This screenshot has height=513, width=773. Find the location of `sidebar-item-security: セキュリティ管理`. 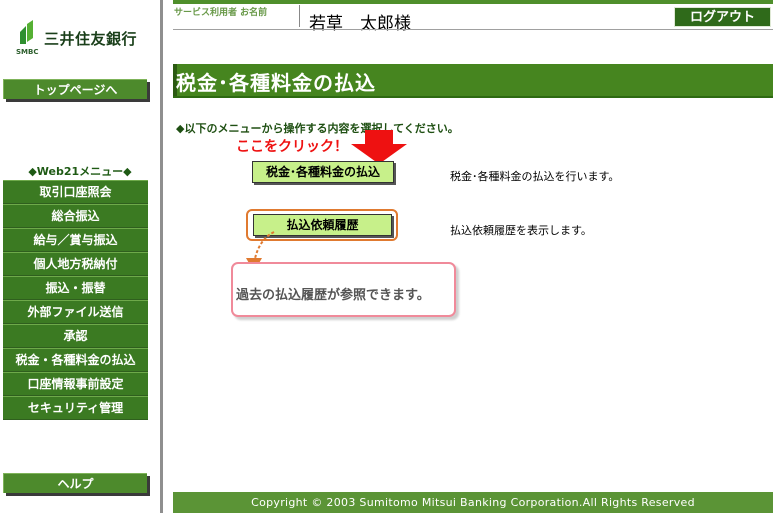

sidebar-item-security: セキュリティ管理 is located at coordinates (75, 407).